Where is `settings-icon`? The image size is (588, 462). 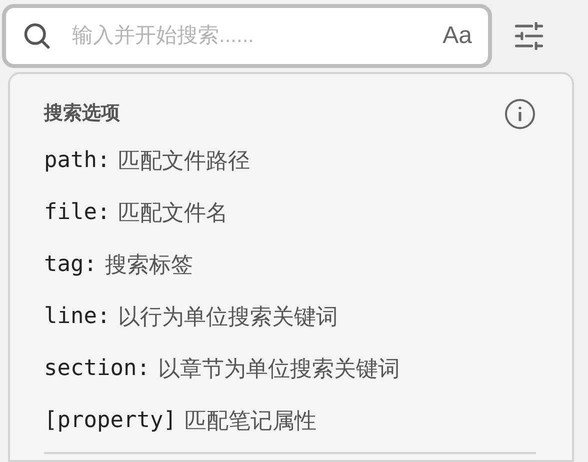 settings-icon is located at coordinates (529, 36).